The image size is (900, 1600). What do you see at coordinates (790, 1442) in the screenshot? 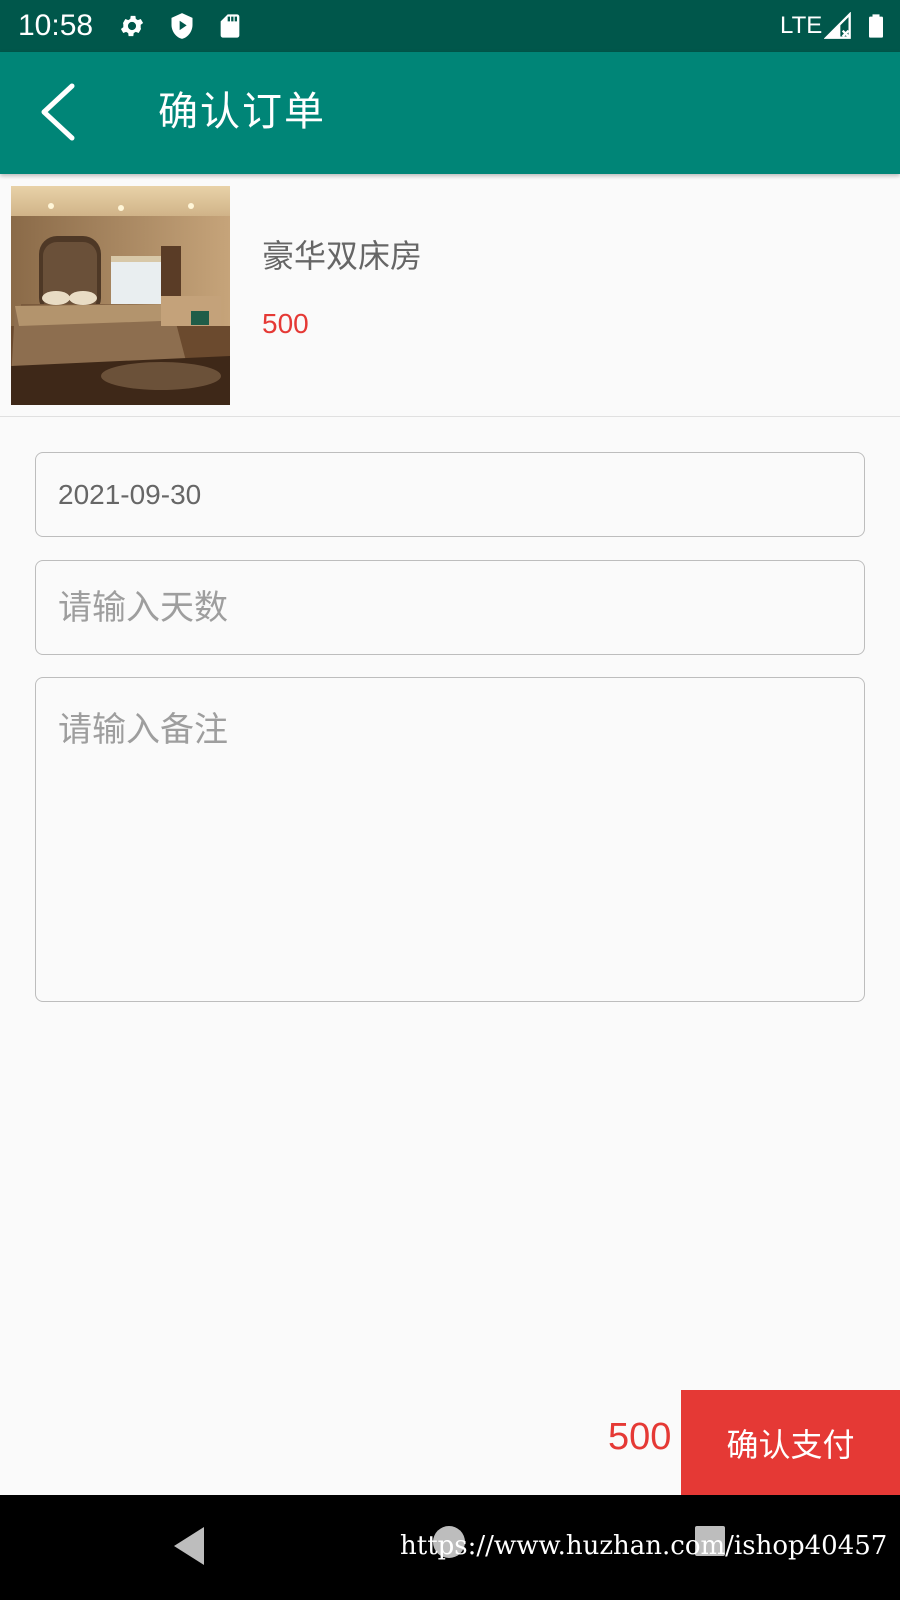
I see `confirm-pay-button: 确认支付` at bounding box center [790, 1442].